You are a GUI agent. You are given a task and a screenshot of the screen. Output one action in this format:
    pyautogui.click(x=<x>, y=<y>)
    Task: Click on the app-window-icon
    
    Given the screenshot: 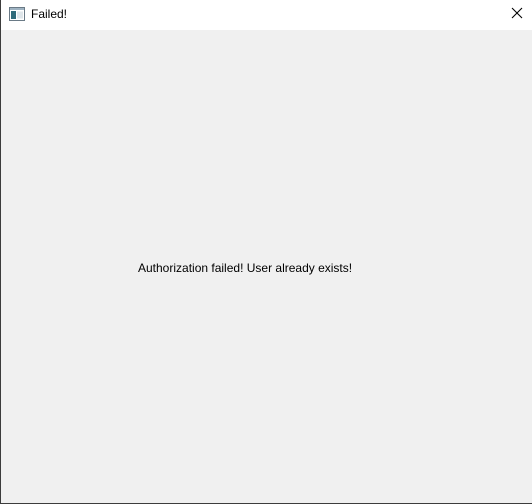 What is the action you would take?
    pyautogui.click(x=17, y=14)
    